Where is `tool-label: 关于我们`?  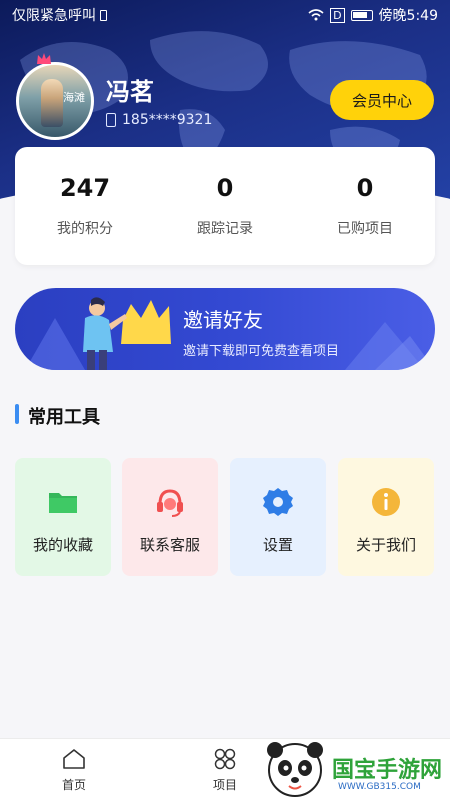
tool-label: 关于我们 is located at coordinates (385, 545).